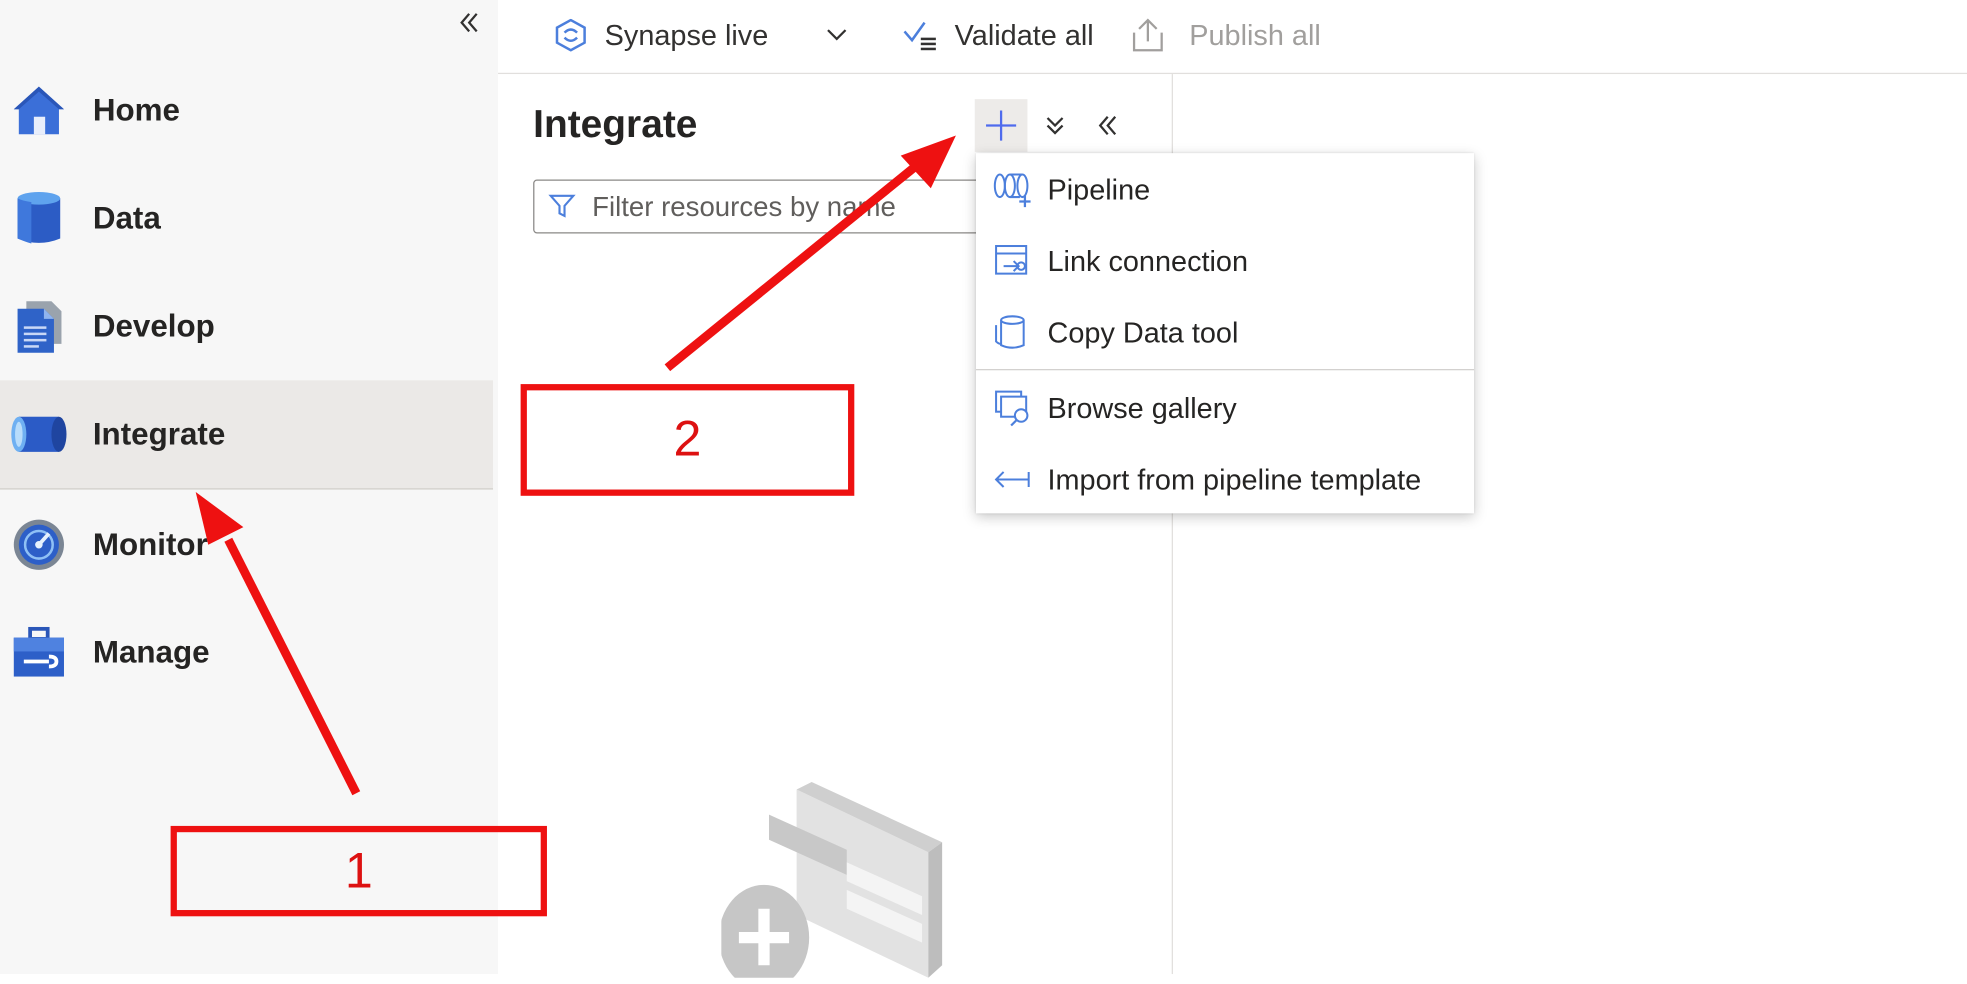 This screenshot has height=984, width=1967. Describe the element at coordinates (246, 326) in the screenshot. I see `nav-item-develop: Develop` at that location.